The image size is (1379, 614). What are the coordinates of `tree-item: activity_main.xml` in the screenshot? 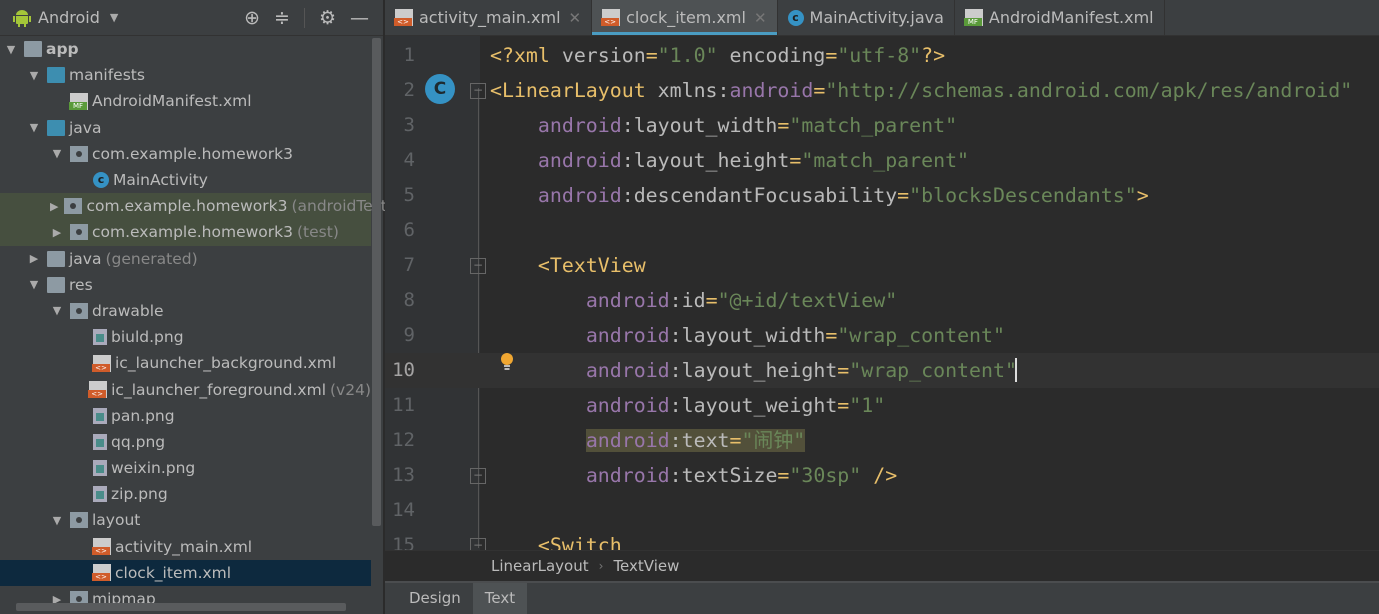 It's located at (185, 547).